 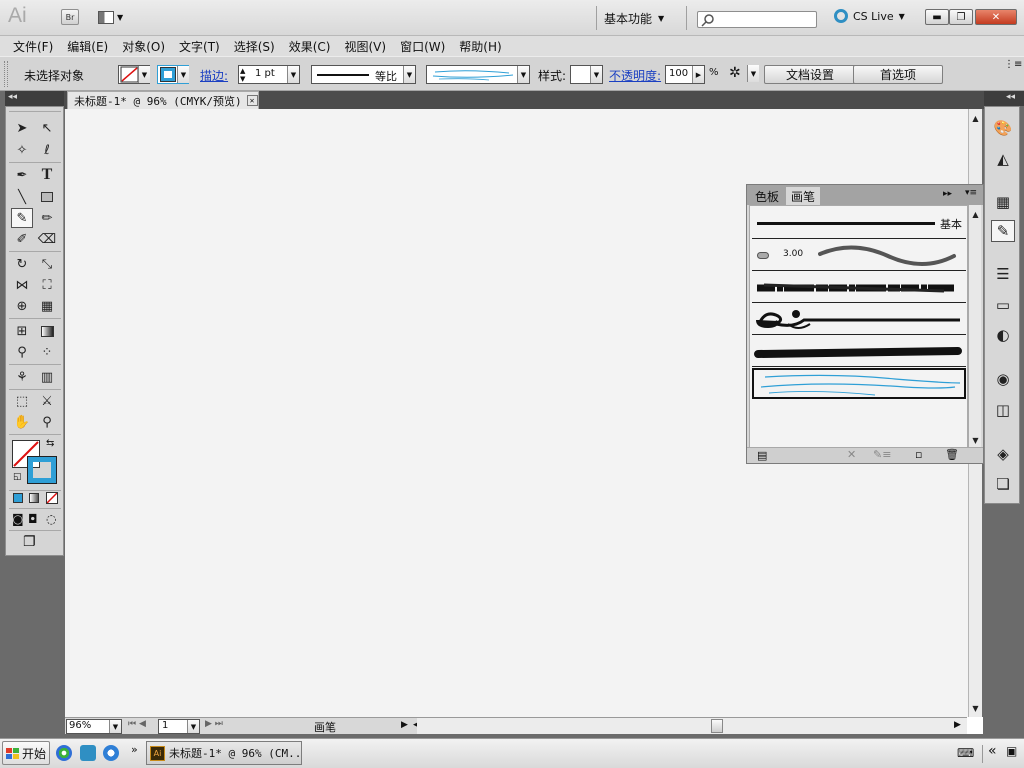 What do you see at coordinates (325, 727) in the screenshot?
I see `current-tool-status: 画笔` at bounding box center [325, 727].